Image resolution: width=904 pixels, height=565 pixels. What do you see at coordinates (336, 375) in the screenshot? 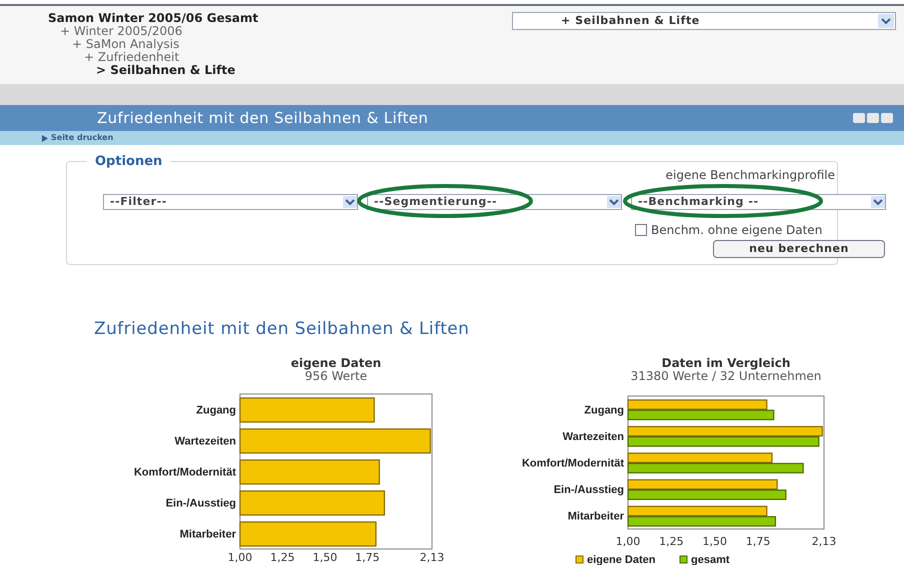
I see `chart-subtitle: 956 Werte` at bounding box center [336, 375].